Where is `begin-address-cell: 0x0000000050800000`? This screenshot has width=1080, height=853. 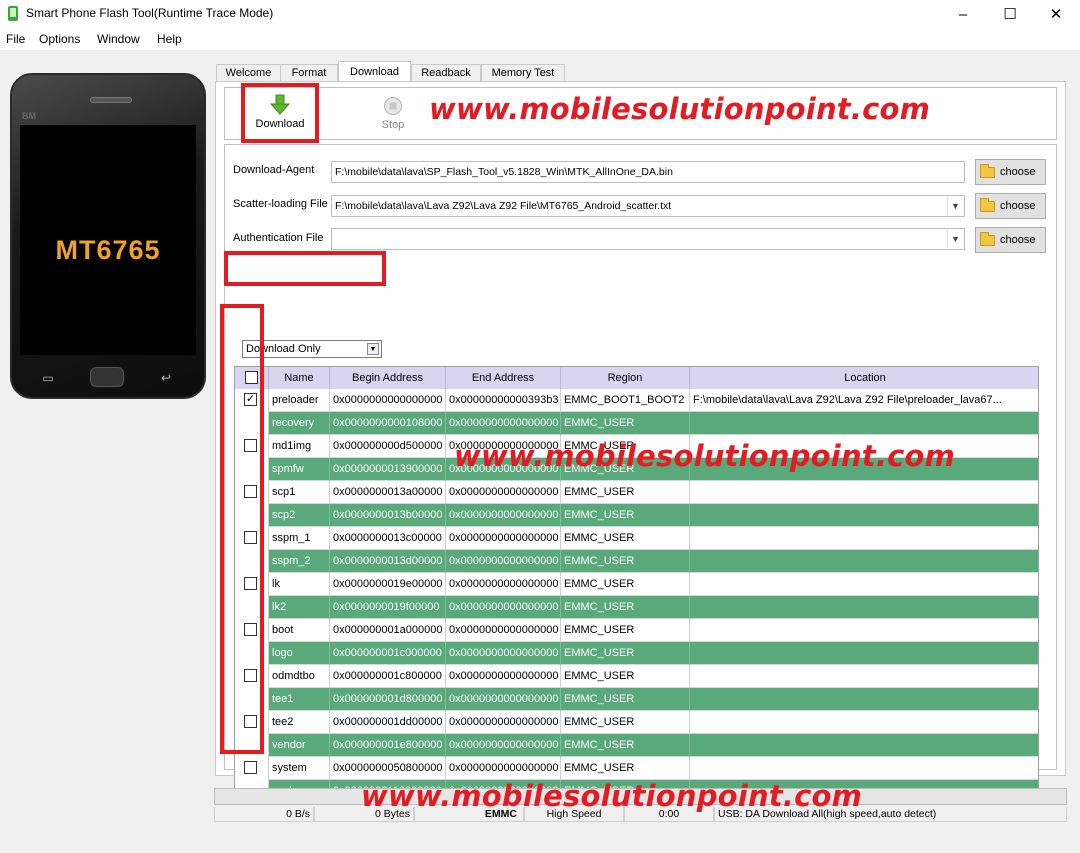 begin-address-cell: 0x0000000050800000 is located at coordinates (388, 768).